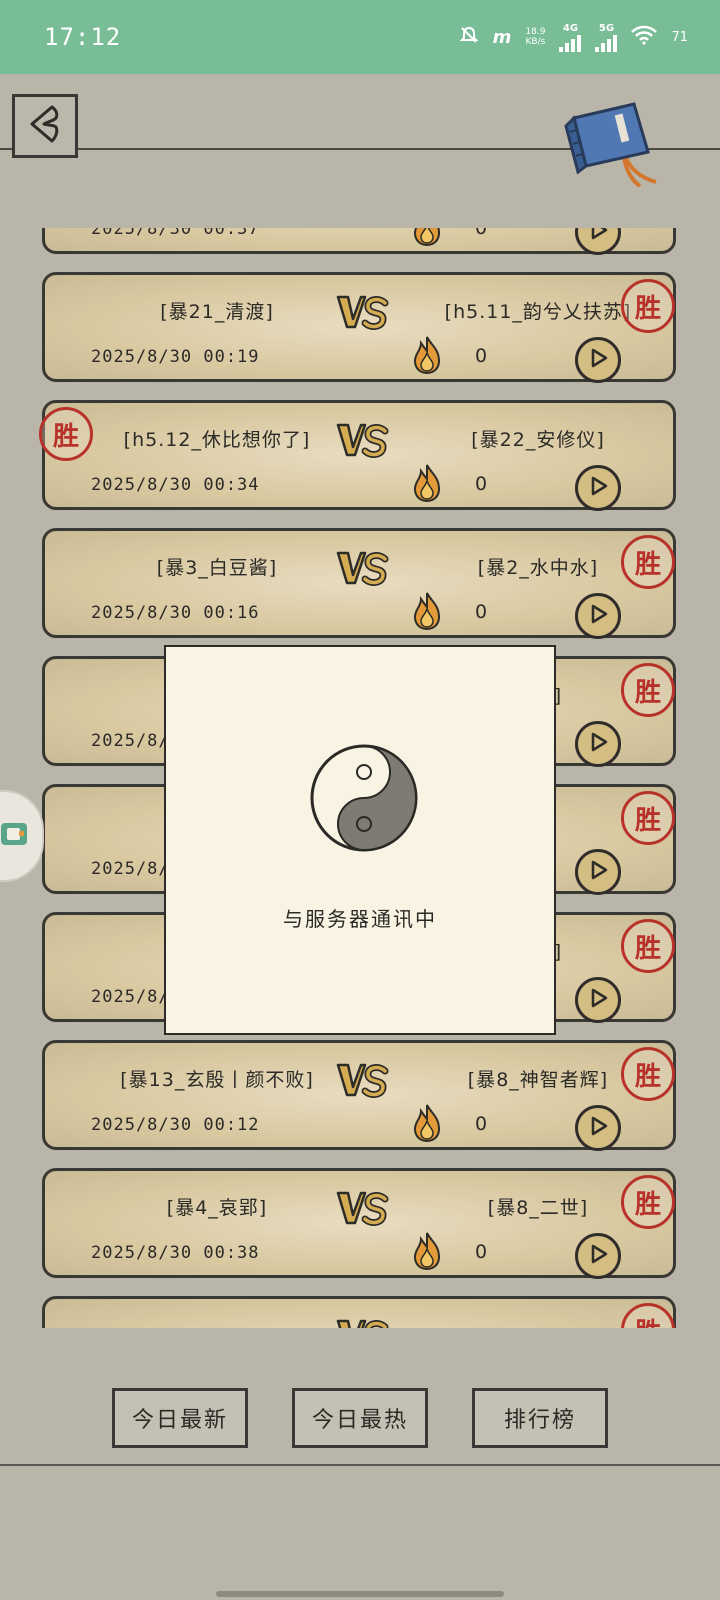 This screenshot has width=720, height=1600. What do you see at coordinates (538, 1080) in the screenshot?
I see `right-player-name: [暴8_神智者辉]` at bounding box center [538, 1080].